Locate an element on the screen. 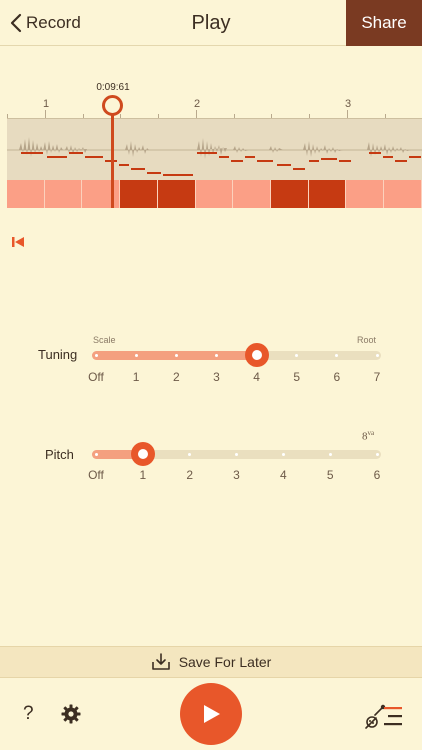 This screenshot has width=422, height=750. pitch-label: Pitch is located at coordinates (59, 454).